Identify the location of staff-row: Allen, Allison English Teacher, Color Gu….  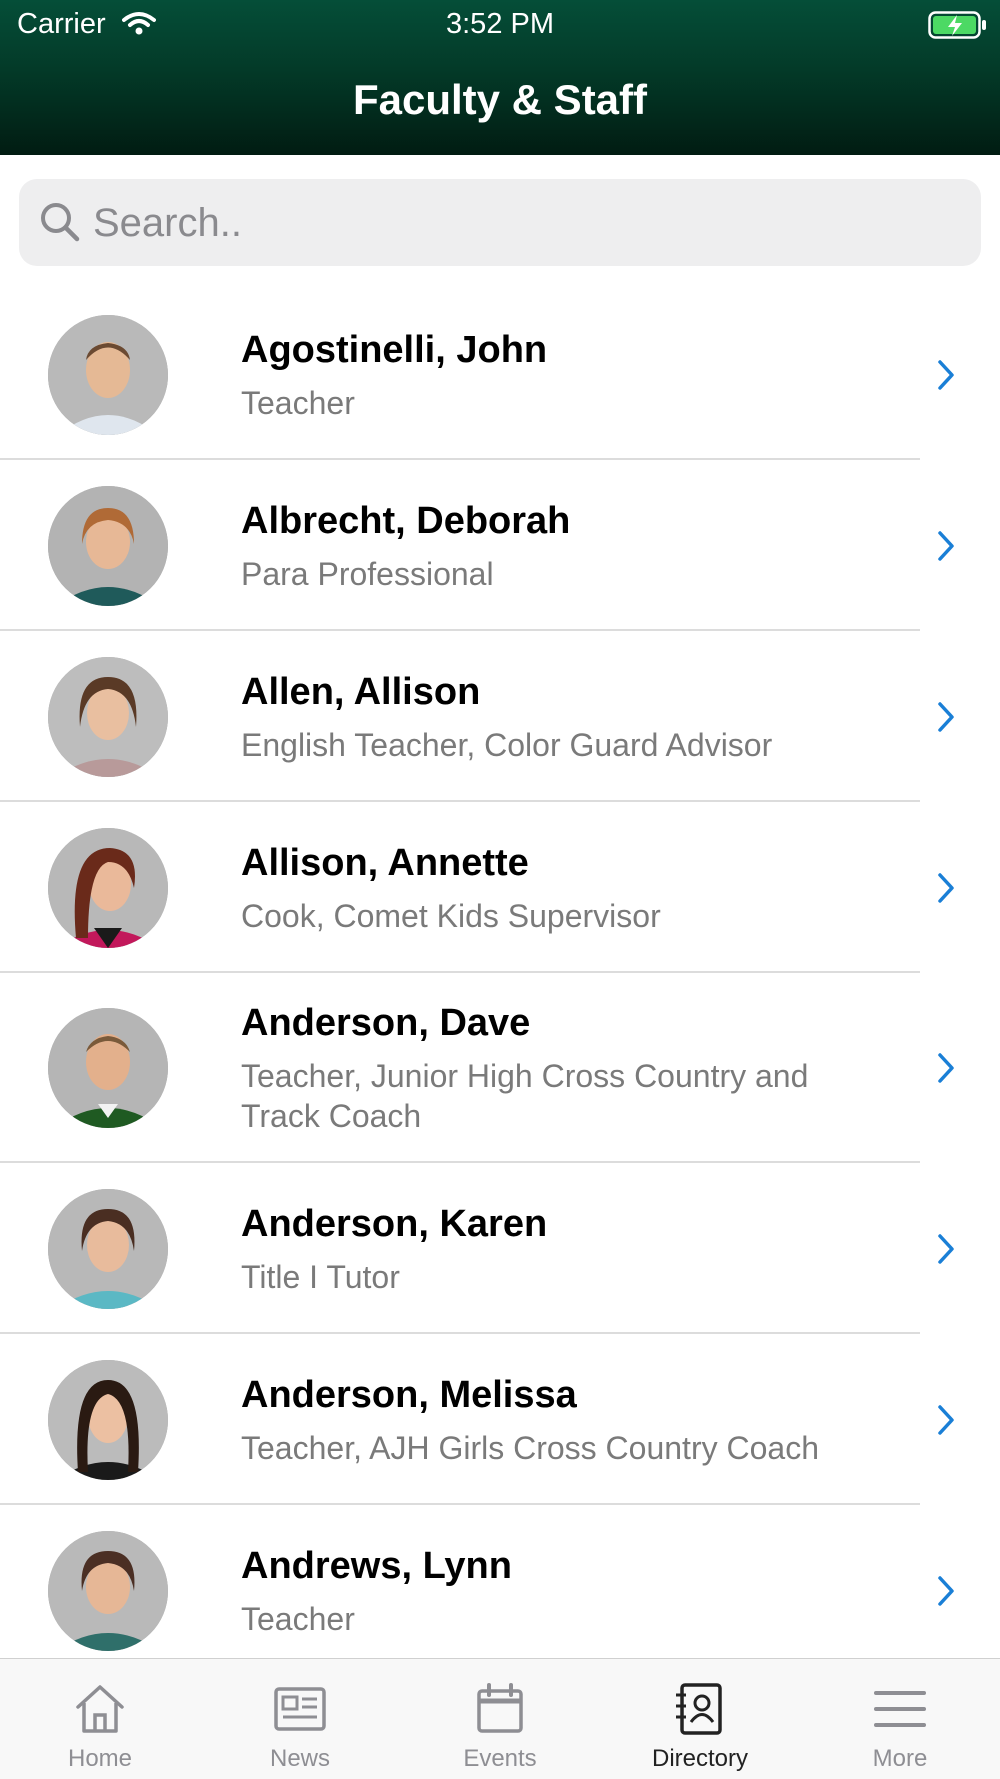
(500, 716).